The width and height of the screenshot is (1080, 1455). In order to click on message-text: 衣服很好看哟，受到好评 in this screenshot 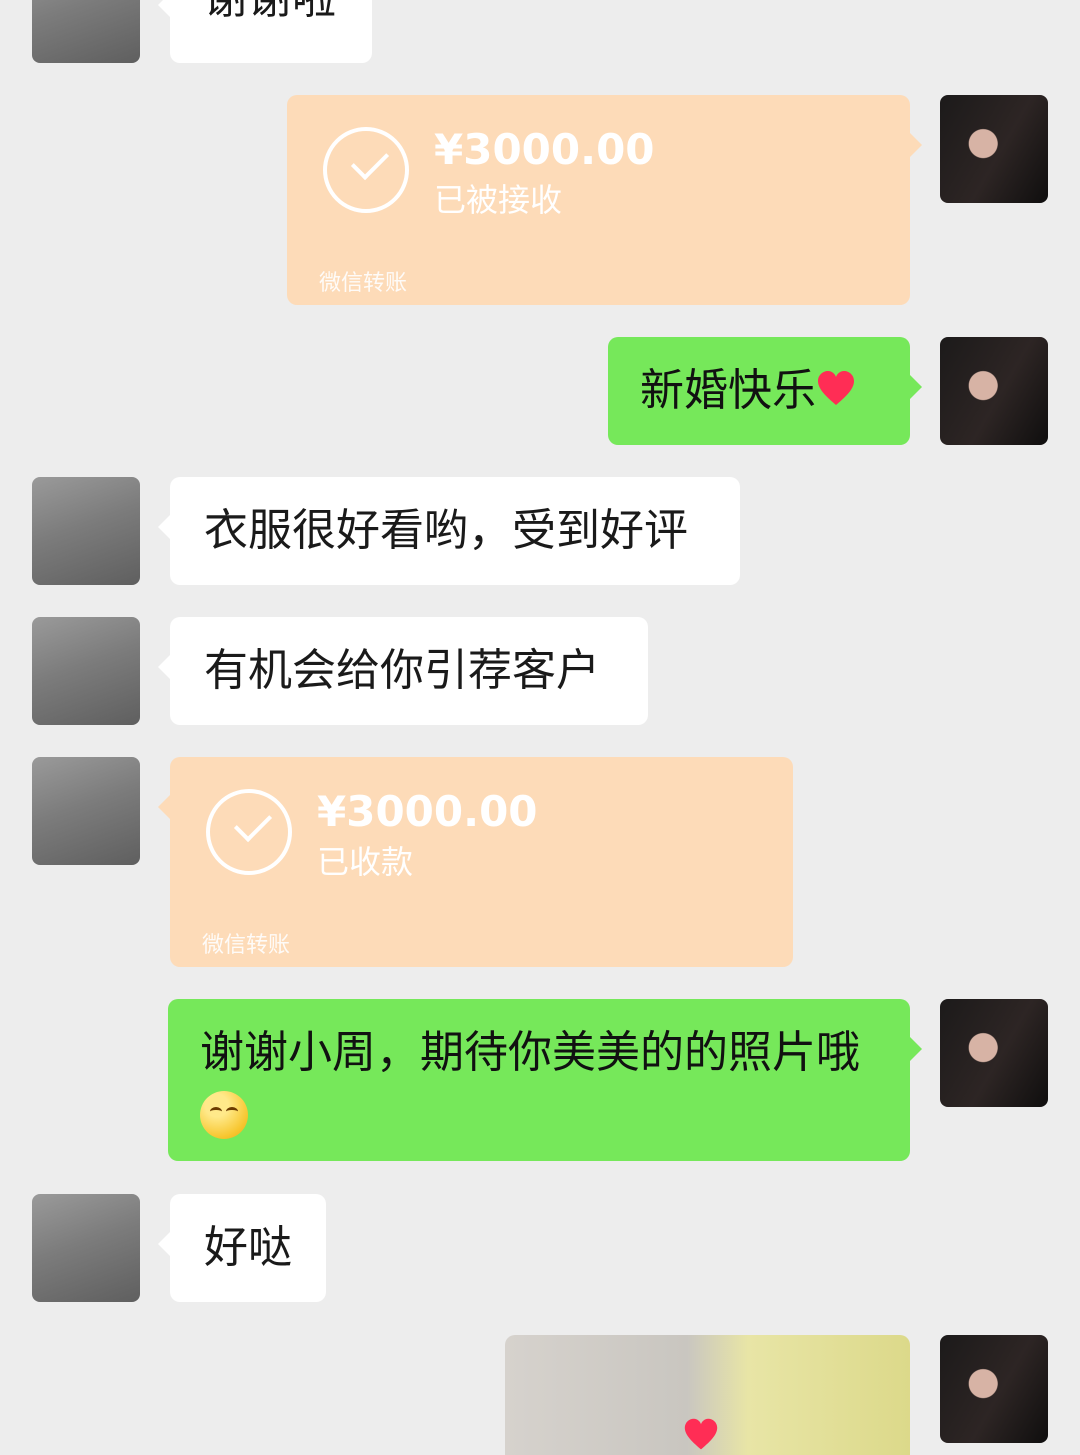, I will do `click(446, 530)`.